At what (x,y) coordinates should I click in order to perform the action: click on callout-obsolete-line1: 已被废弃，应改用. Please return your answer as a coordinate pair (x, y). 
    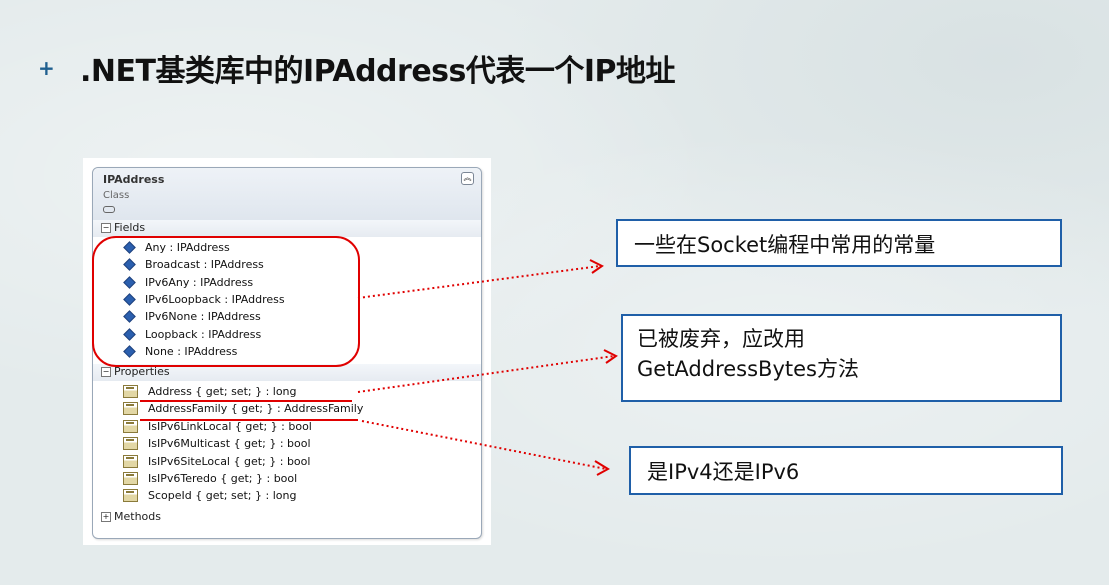
    Looking at the image, I should click on (721, 339).